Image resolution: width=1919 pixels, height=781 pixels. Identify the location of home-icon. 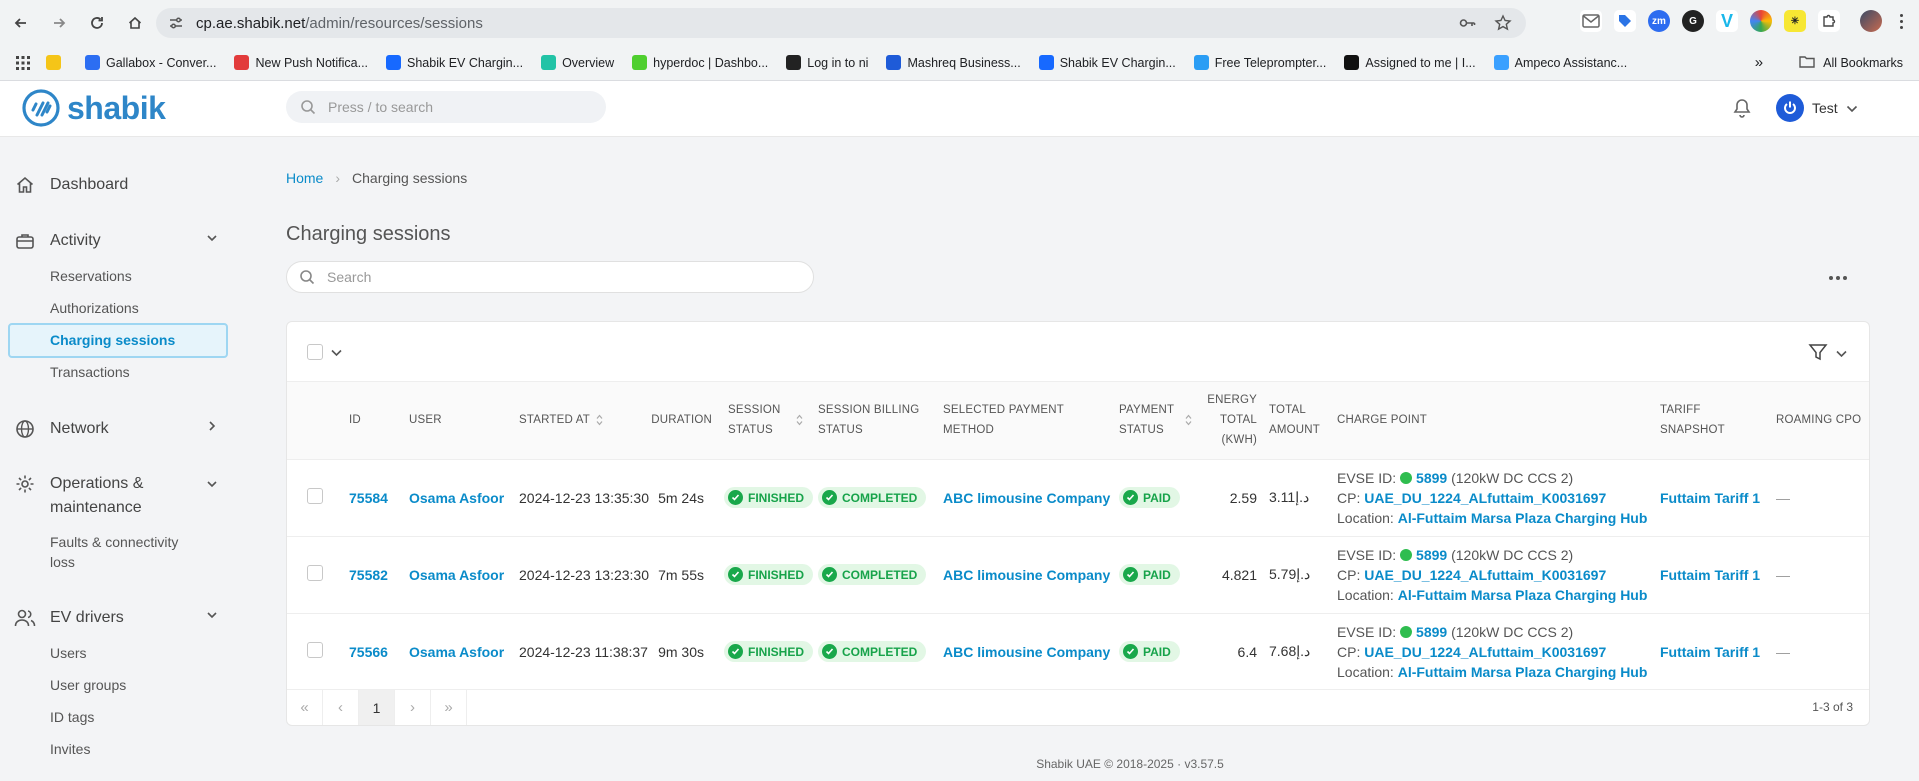
(135, 23).